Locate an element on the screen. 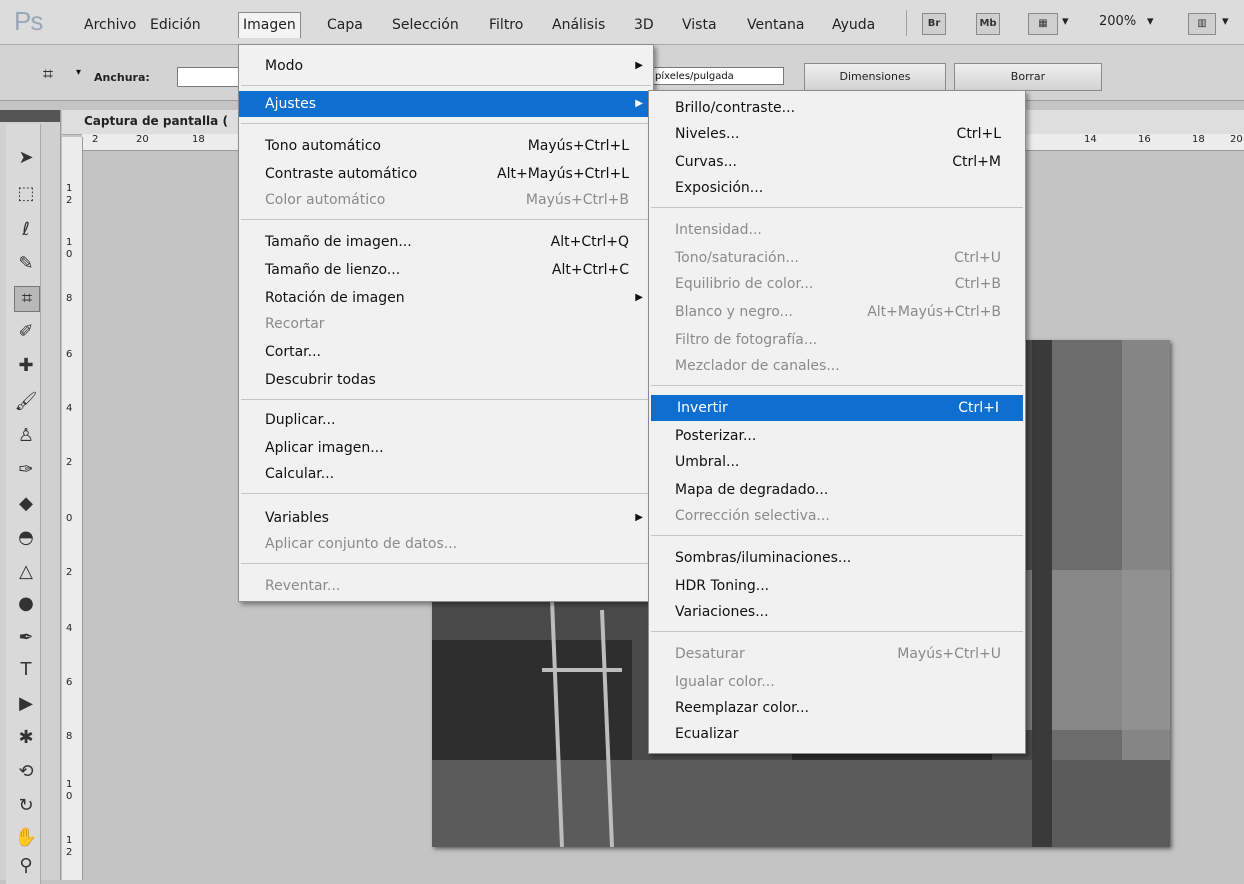 This screenshot has width=1244, height=884. menu-ventana: Ventana is located at coordinates (776, 25).